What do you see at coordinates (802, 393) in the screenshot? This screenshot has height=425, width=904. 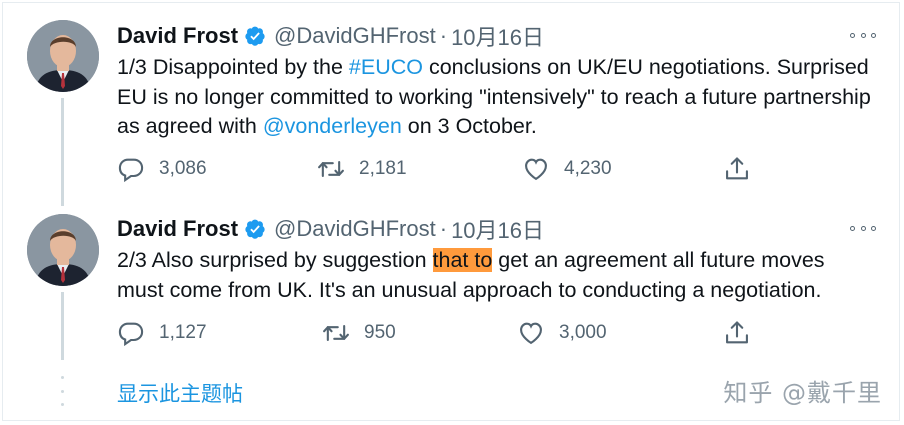 I see `watermark: 知乎 @戴千里` at bounding box center [802, 393].